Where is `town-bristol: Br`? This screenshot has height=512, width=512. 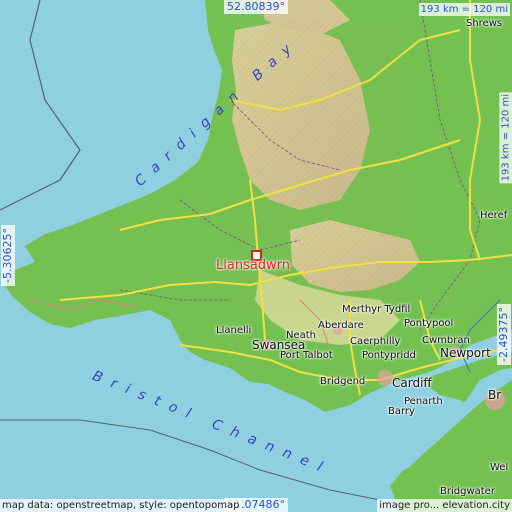 town-bristol: Br is located at coordinates (495, 395).